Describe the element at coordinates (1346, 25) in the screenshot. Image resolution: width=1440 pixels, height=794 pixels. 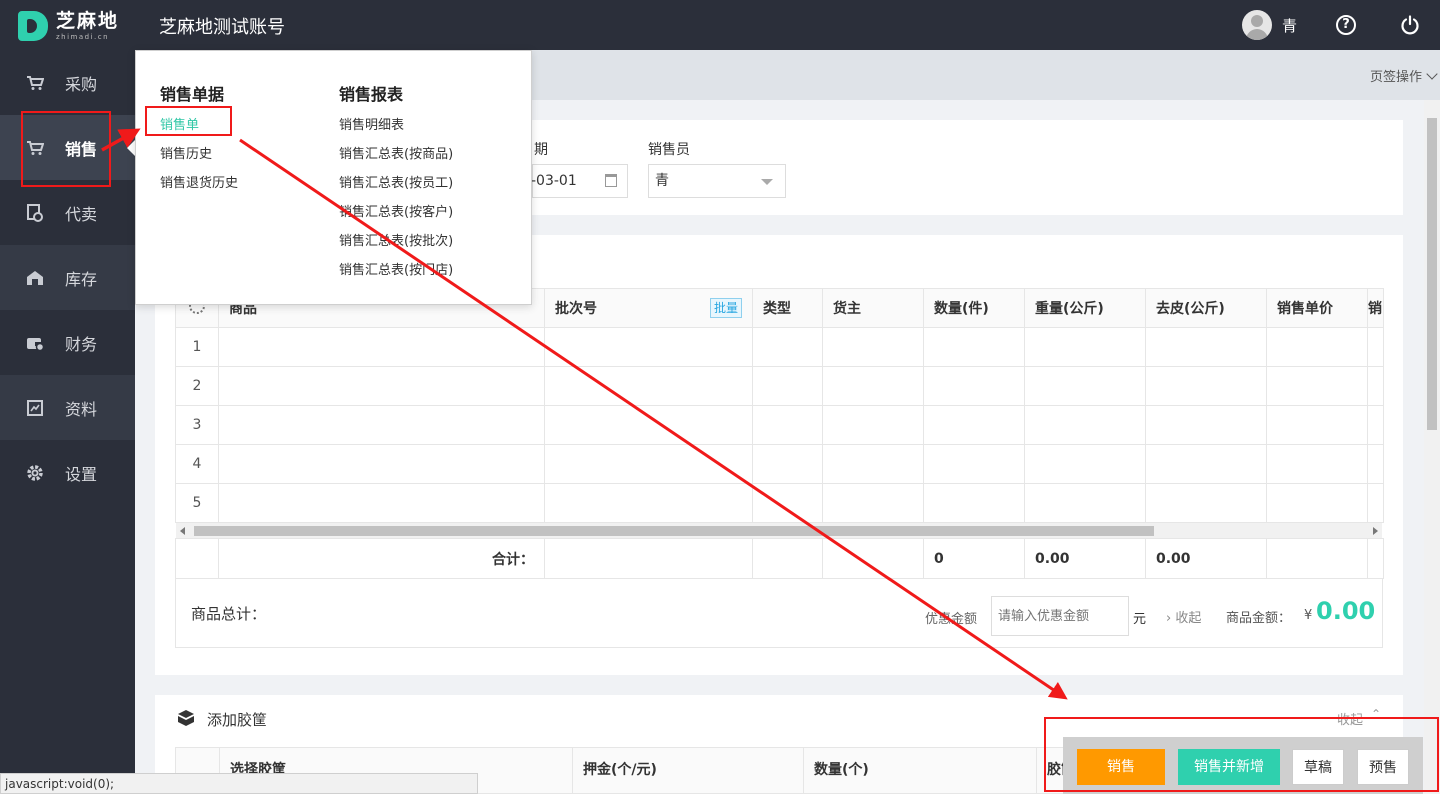
I see `help-icon: ?` at that location.